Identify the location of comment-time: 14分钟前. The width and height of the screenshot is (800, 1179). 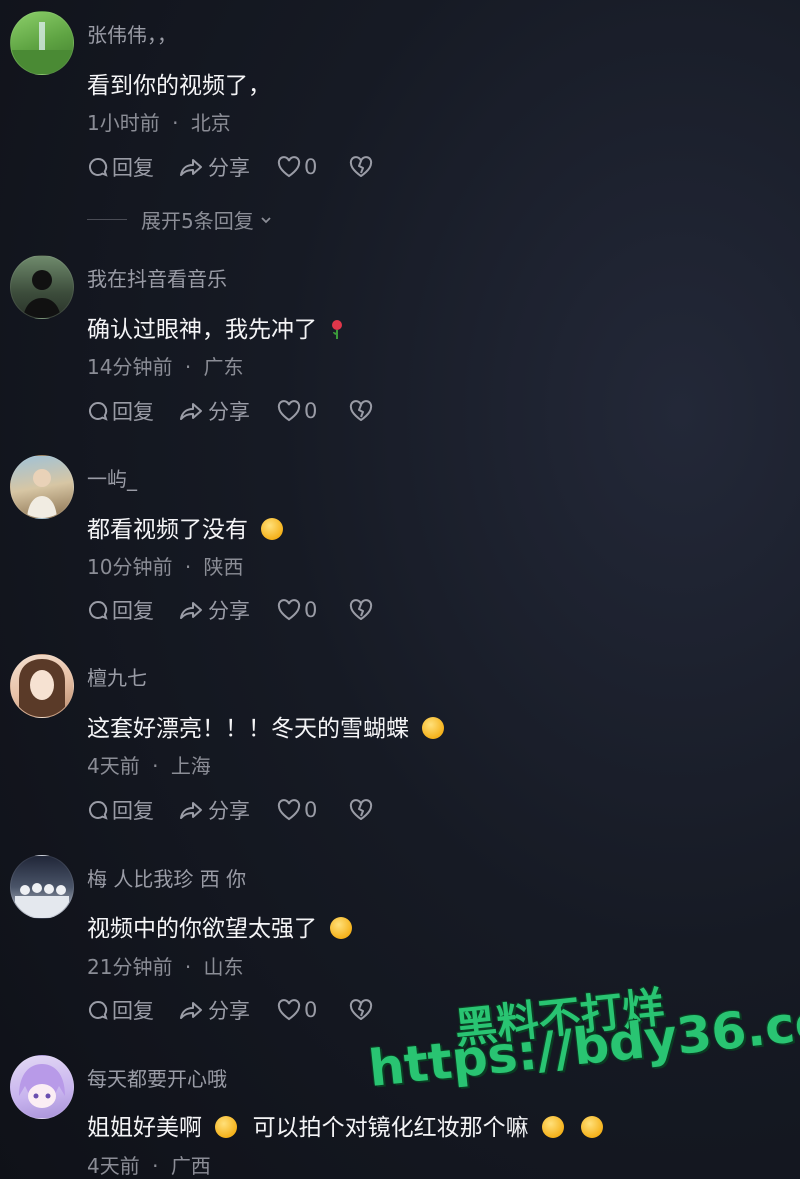
(130, 367).